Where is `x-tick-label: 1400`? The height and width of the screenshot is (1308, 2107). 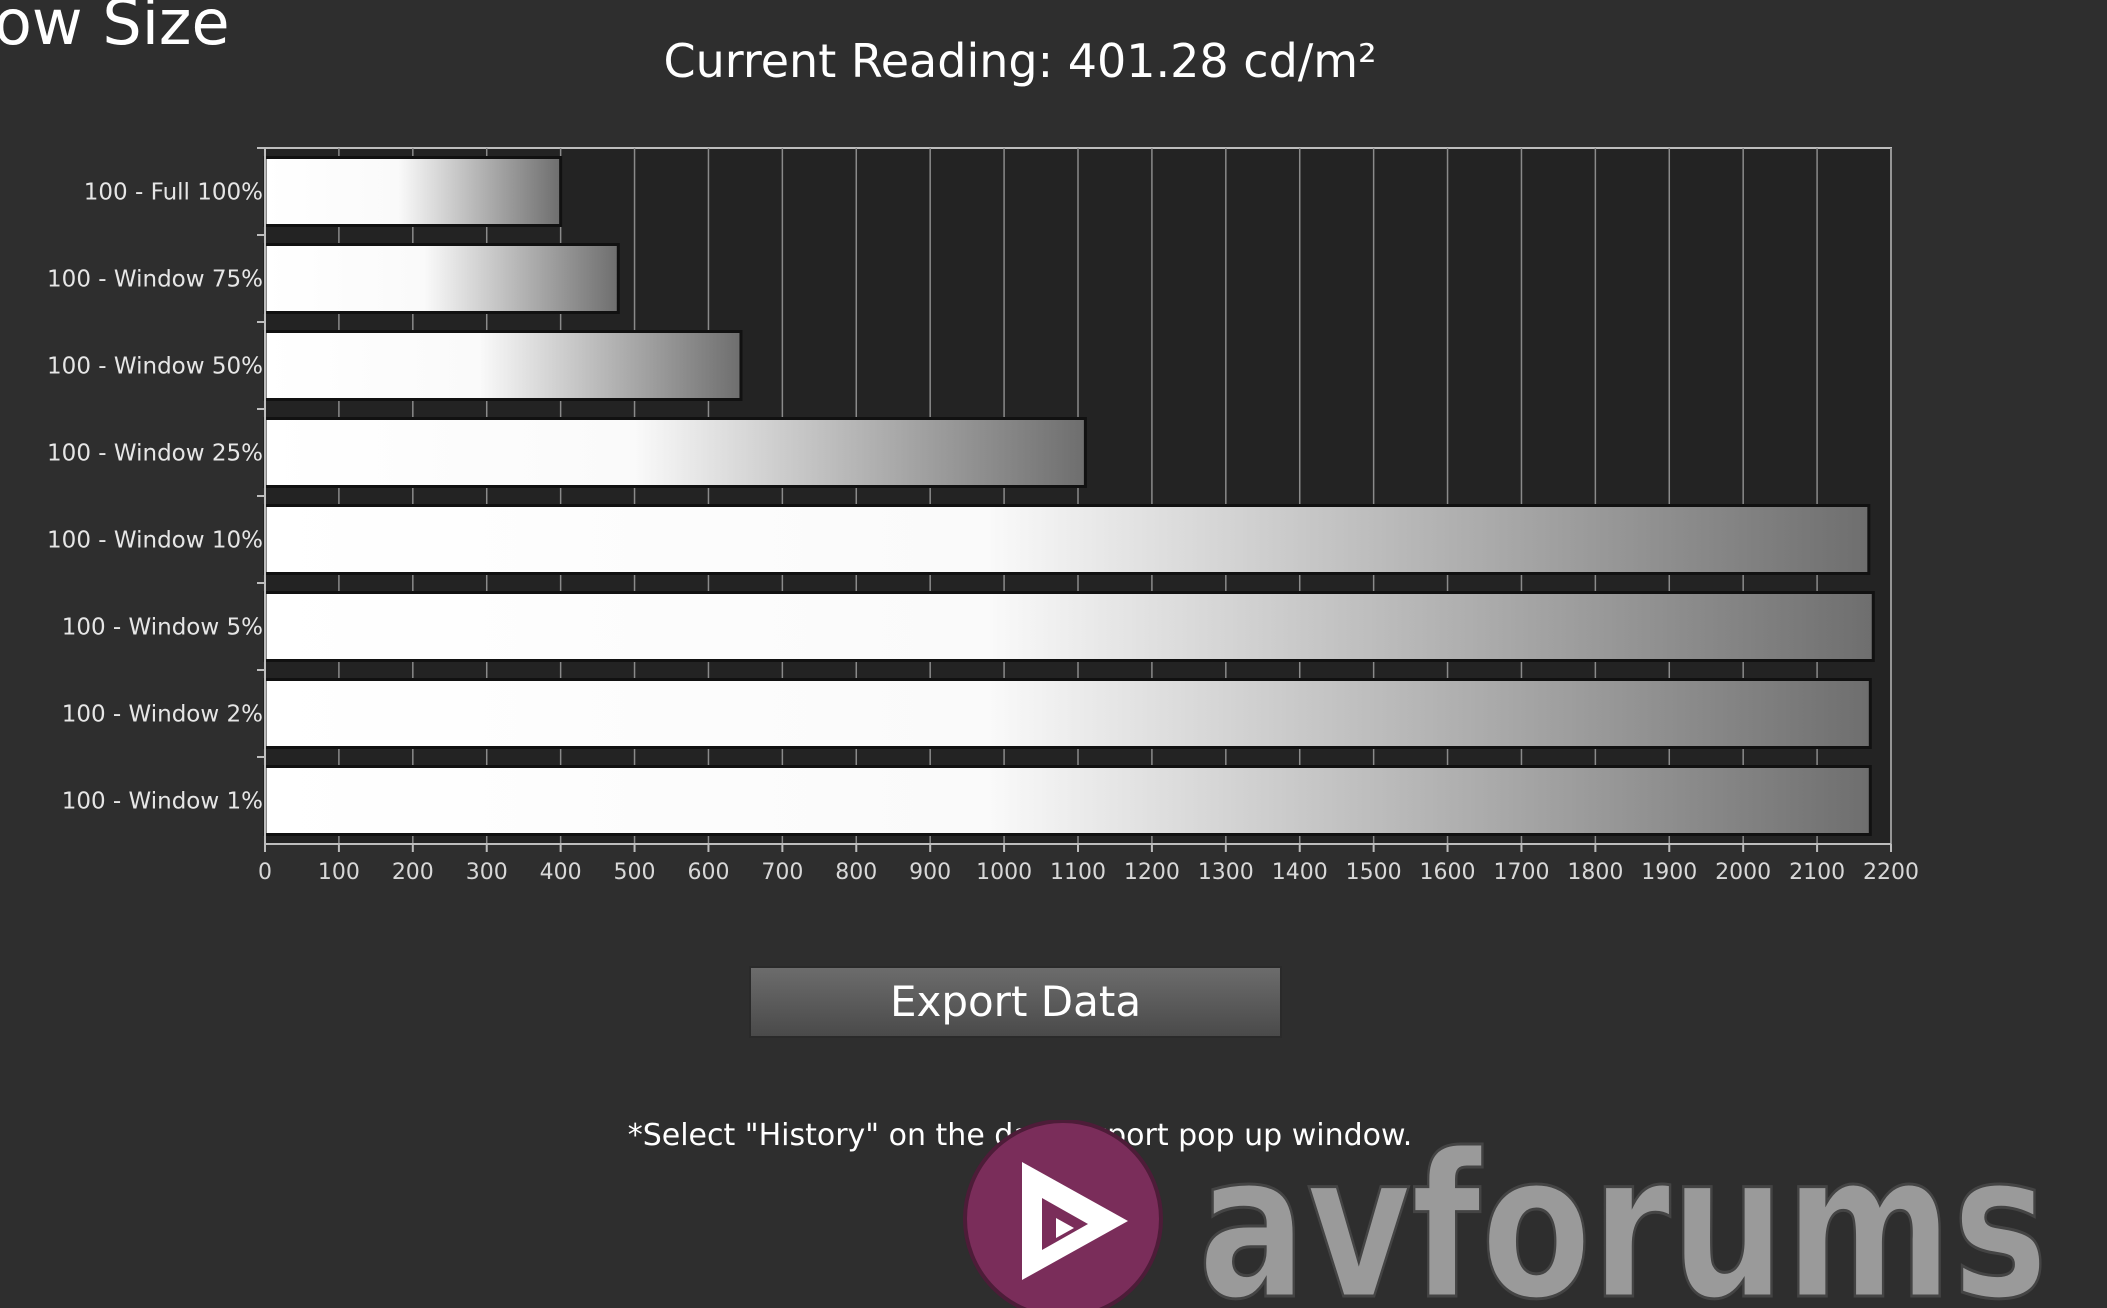 x-tick-label: 1400 is located at coordinates (1300, 872).